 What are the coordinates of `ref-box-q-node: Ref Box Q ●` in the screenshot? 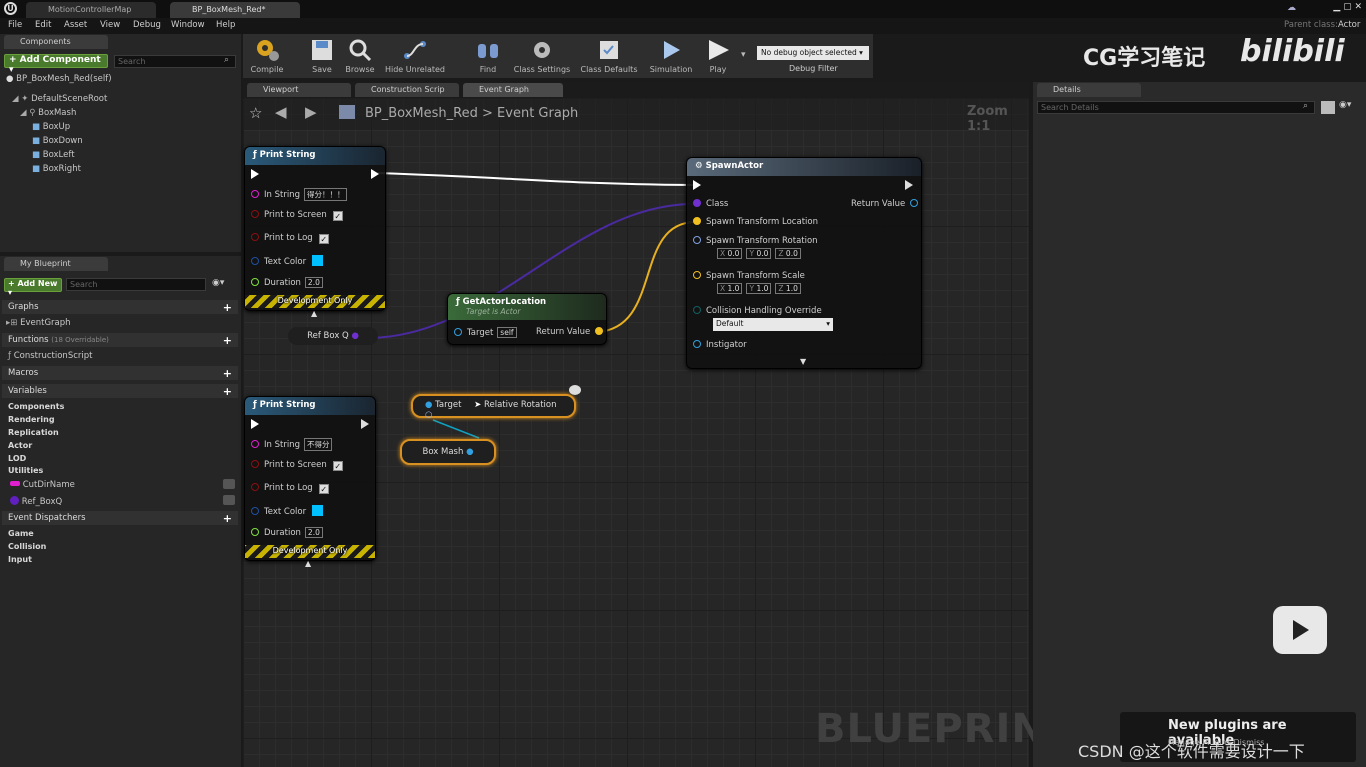 It's located at (333, 336).